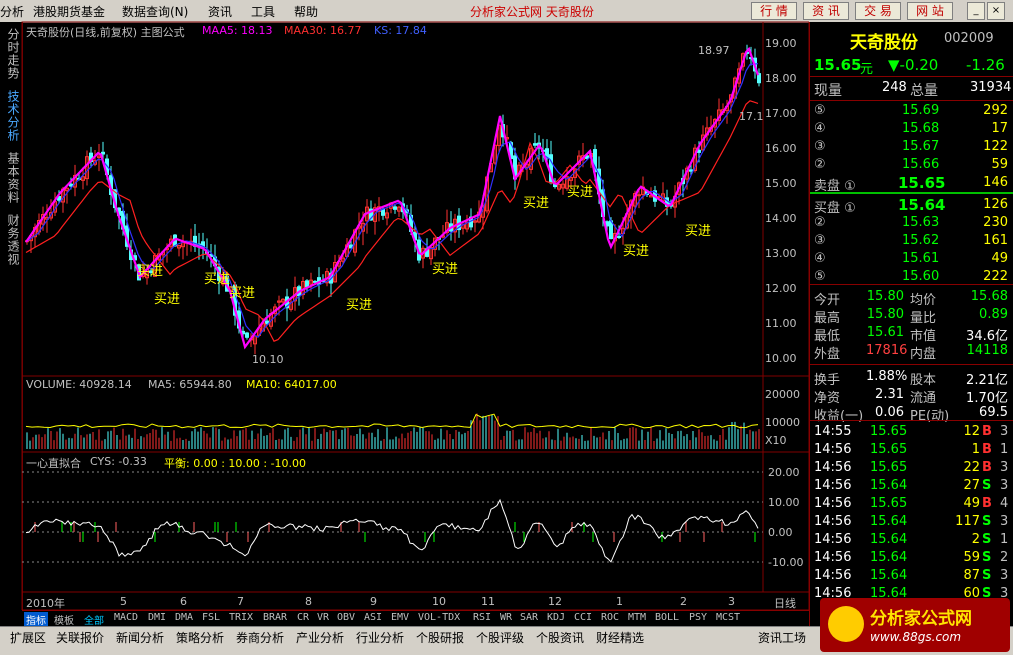 The height and width of the screenshot is (655, 1013). What do you see at coordinates (373, 617) in the screenshot?
I see `indicator-tab: ASI` at bounding box center [373, 617].